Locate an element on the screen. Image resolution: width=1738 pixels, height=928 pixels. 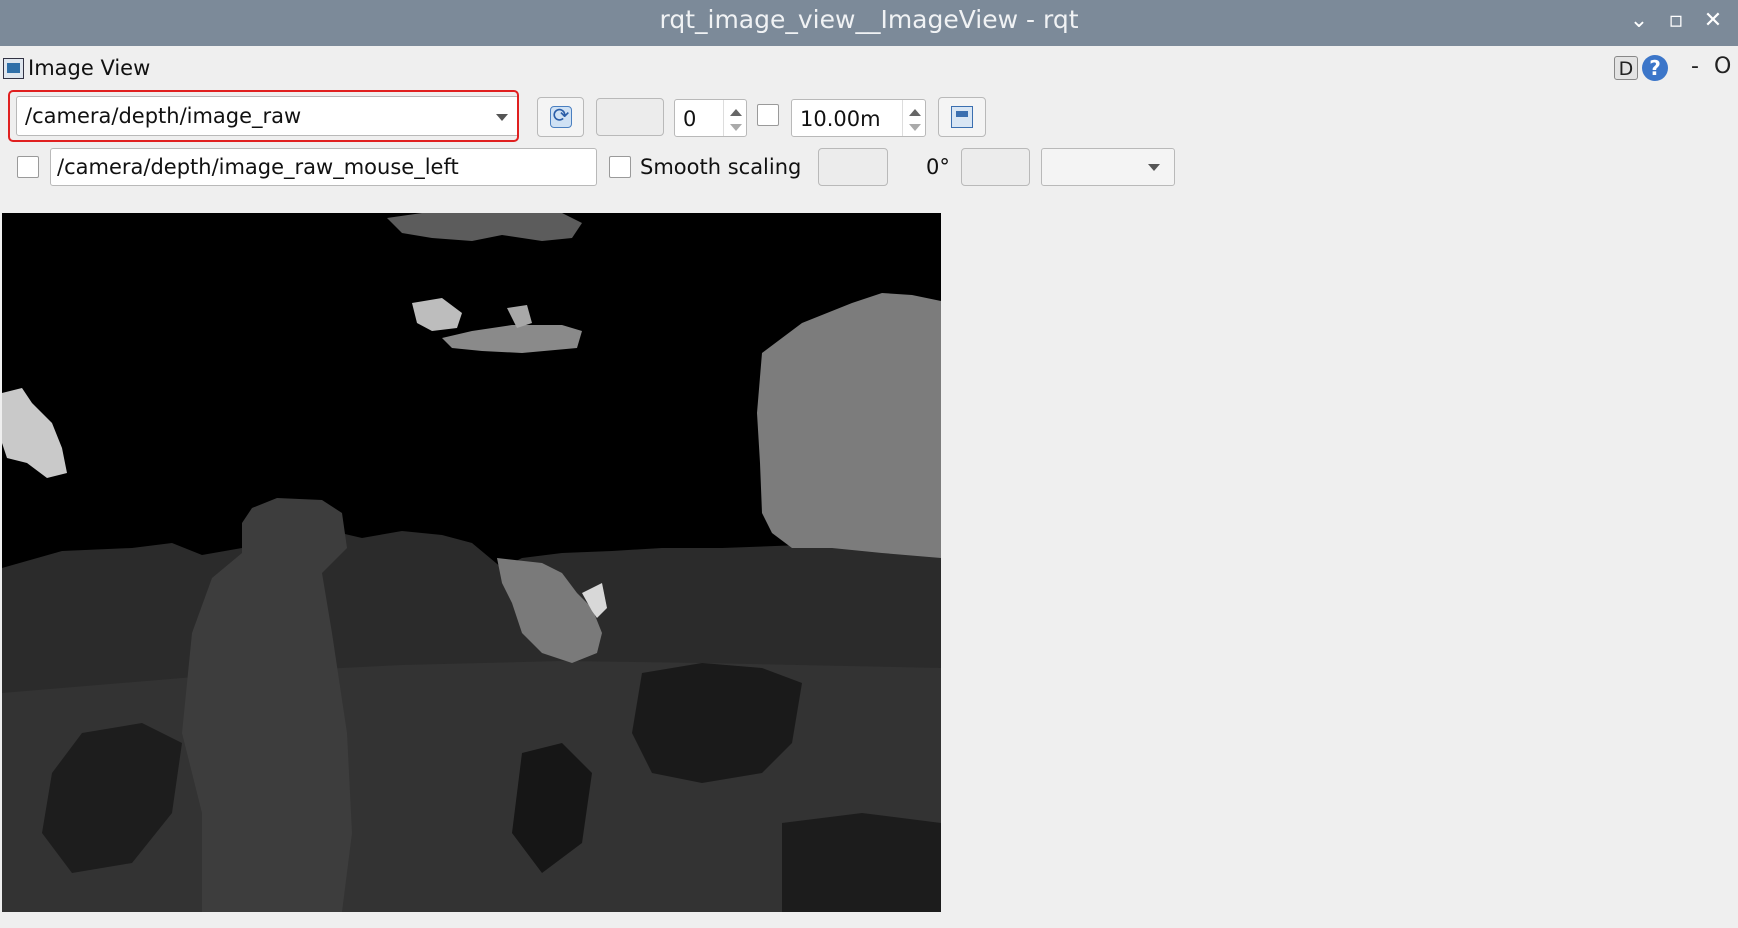
rotate-spinbox: 0 is located at coordinates (710, 118).